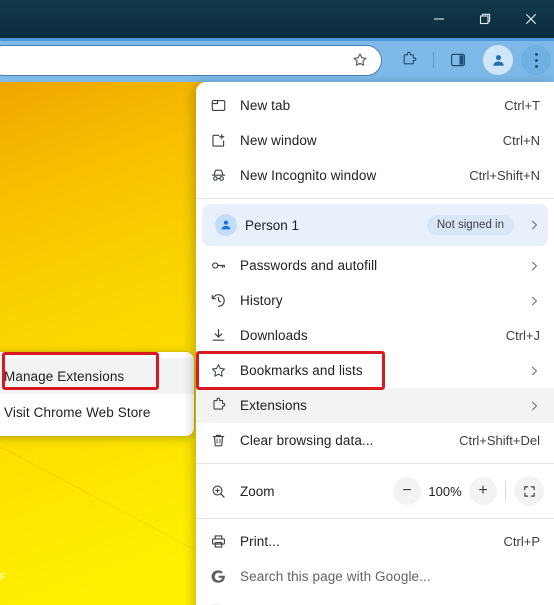  What do you see at coordinates (499, 440) in the screenshot?
I see `menu-item-shortcut: Ctrl+Shift+Del` at bounding box center [499, 440].